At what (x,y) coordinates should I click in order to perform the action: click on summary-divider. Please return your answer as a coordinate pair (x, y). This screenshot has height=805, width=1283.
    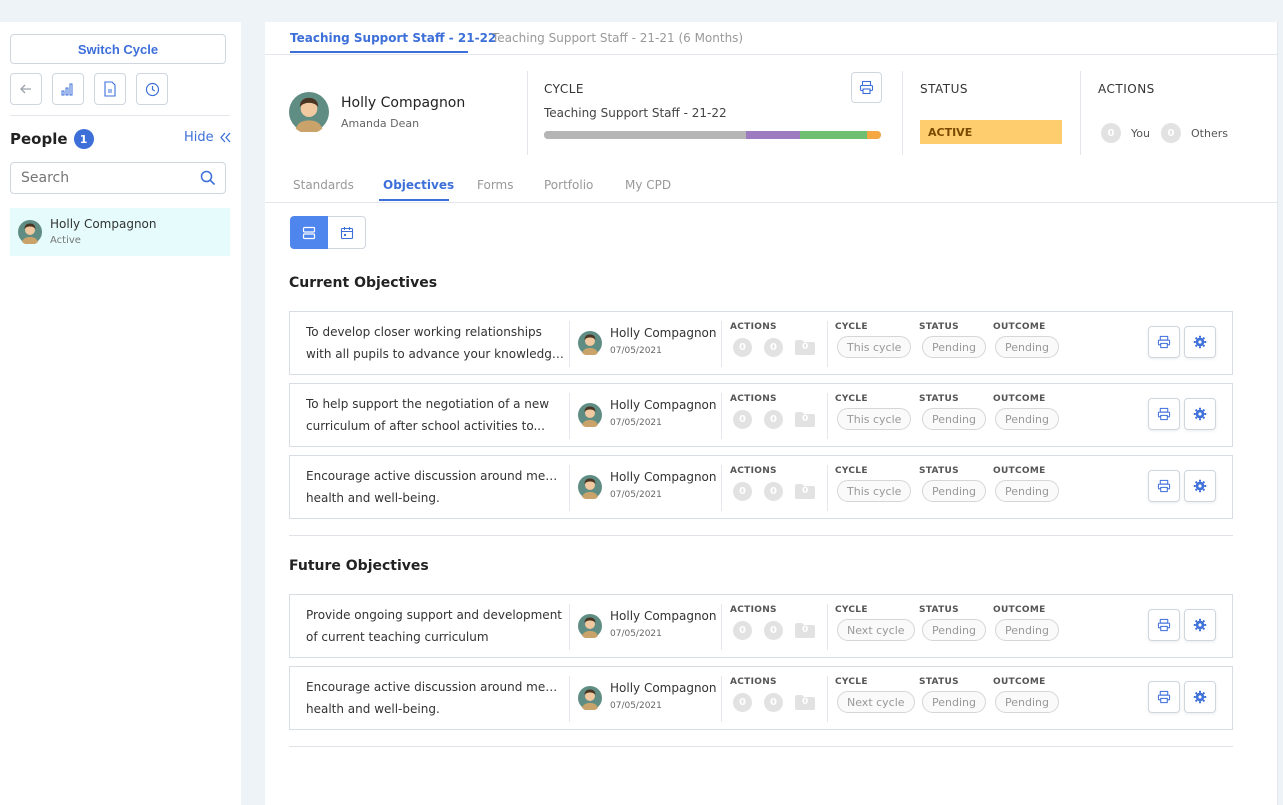
    Looking at the image, I should click on (902, 113).